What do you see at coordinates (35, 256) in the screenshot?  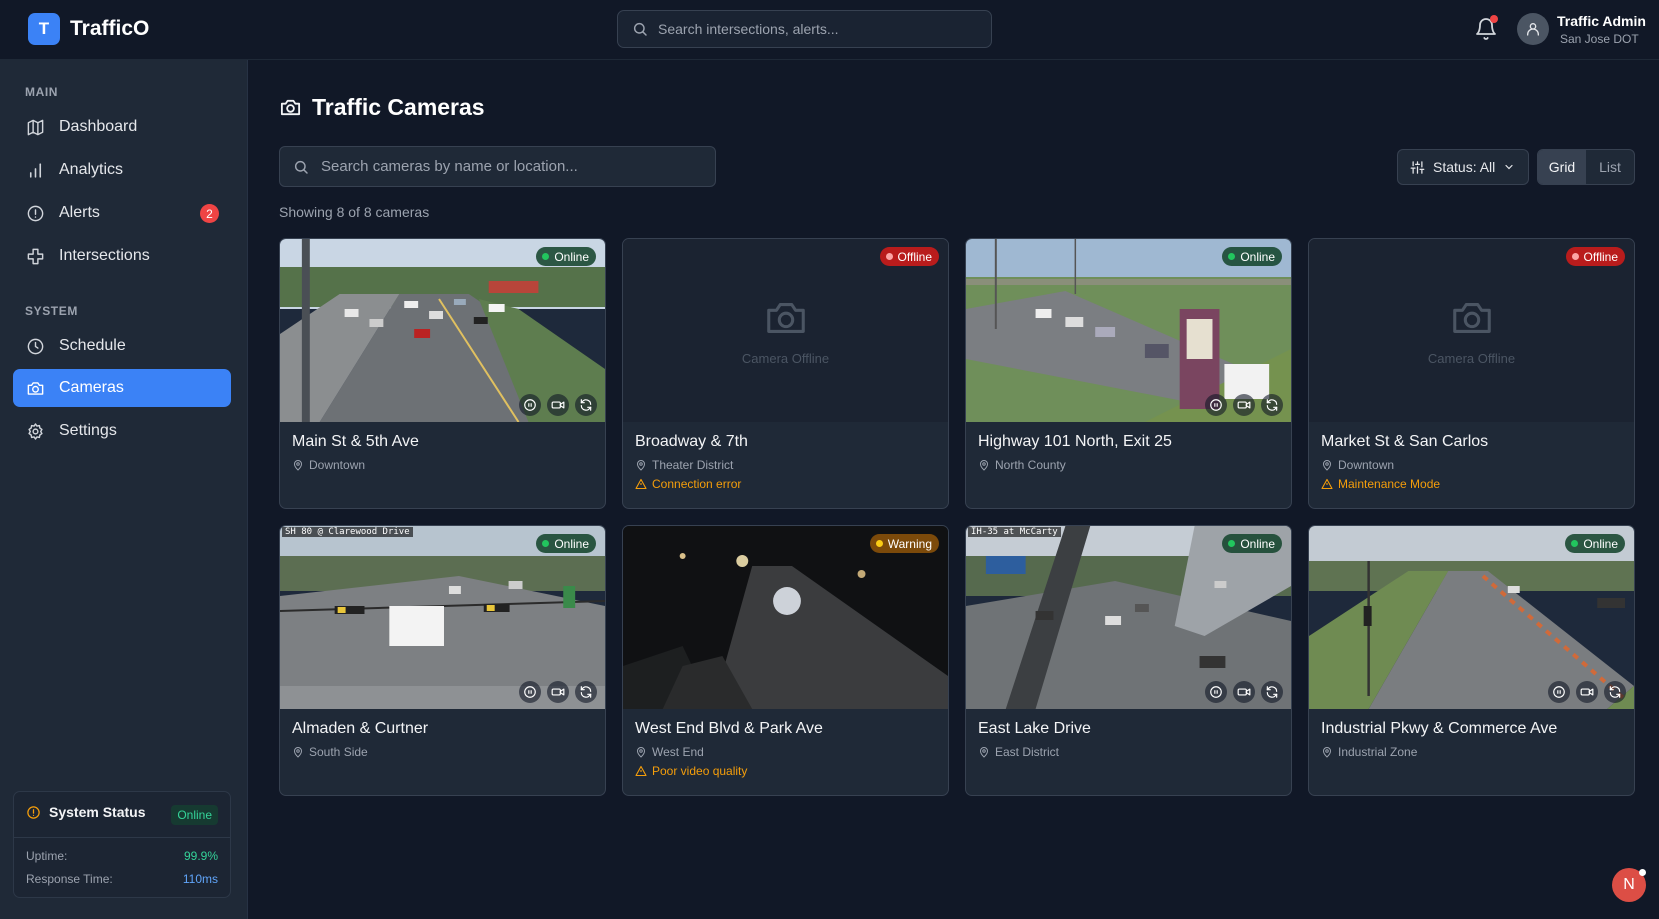 I see `intersection-icon` at bounding box center [35, 256].